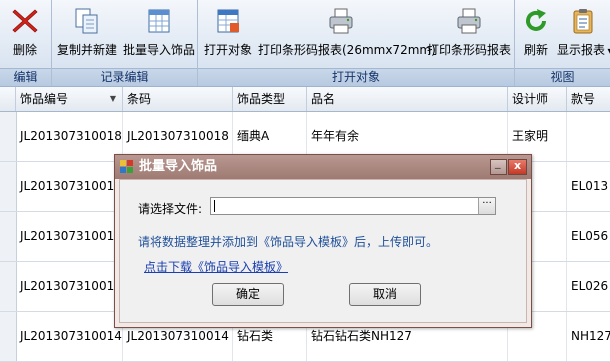  I want to click on ok-button: 确定, so click(248, 294).